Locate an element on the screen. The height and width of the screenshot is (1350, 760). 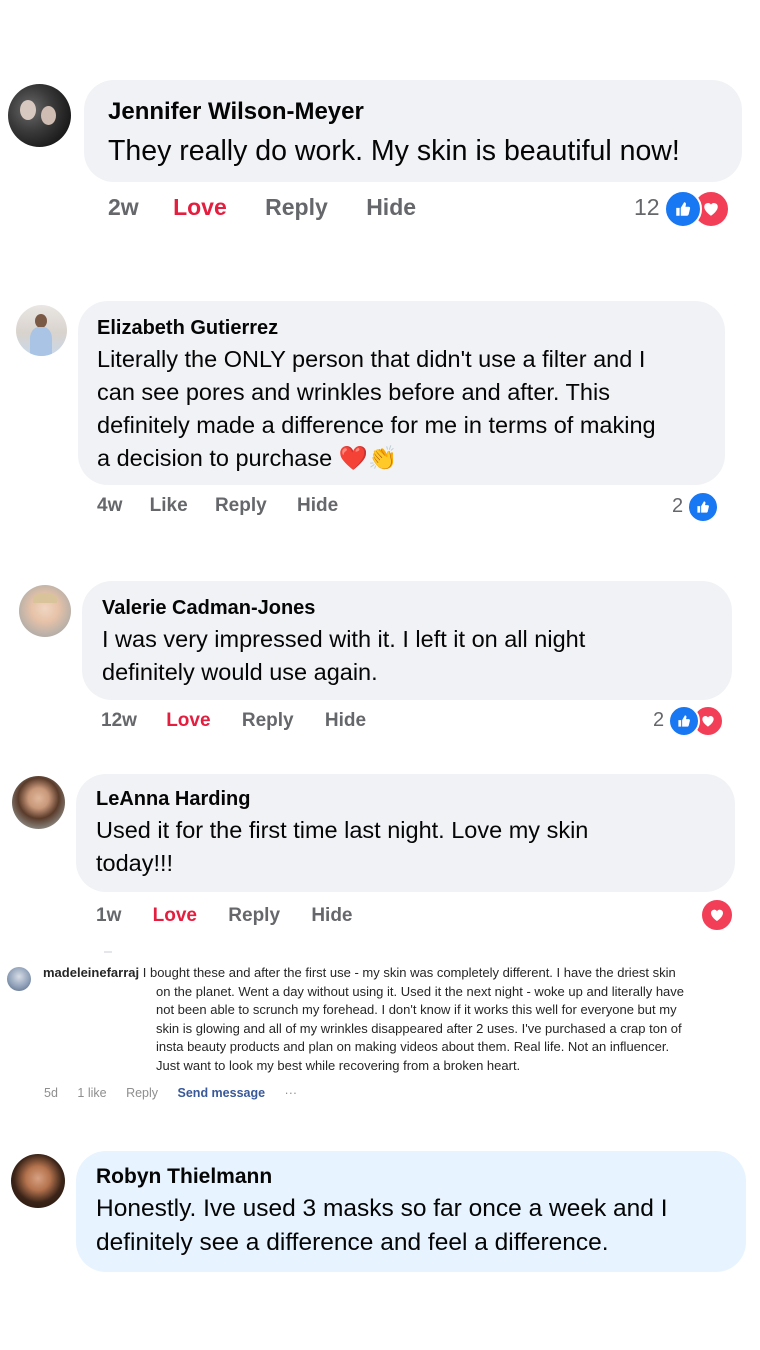
heart-emoji: ❤️ is located at coordinates (353, 458).